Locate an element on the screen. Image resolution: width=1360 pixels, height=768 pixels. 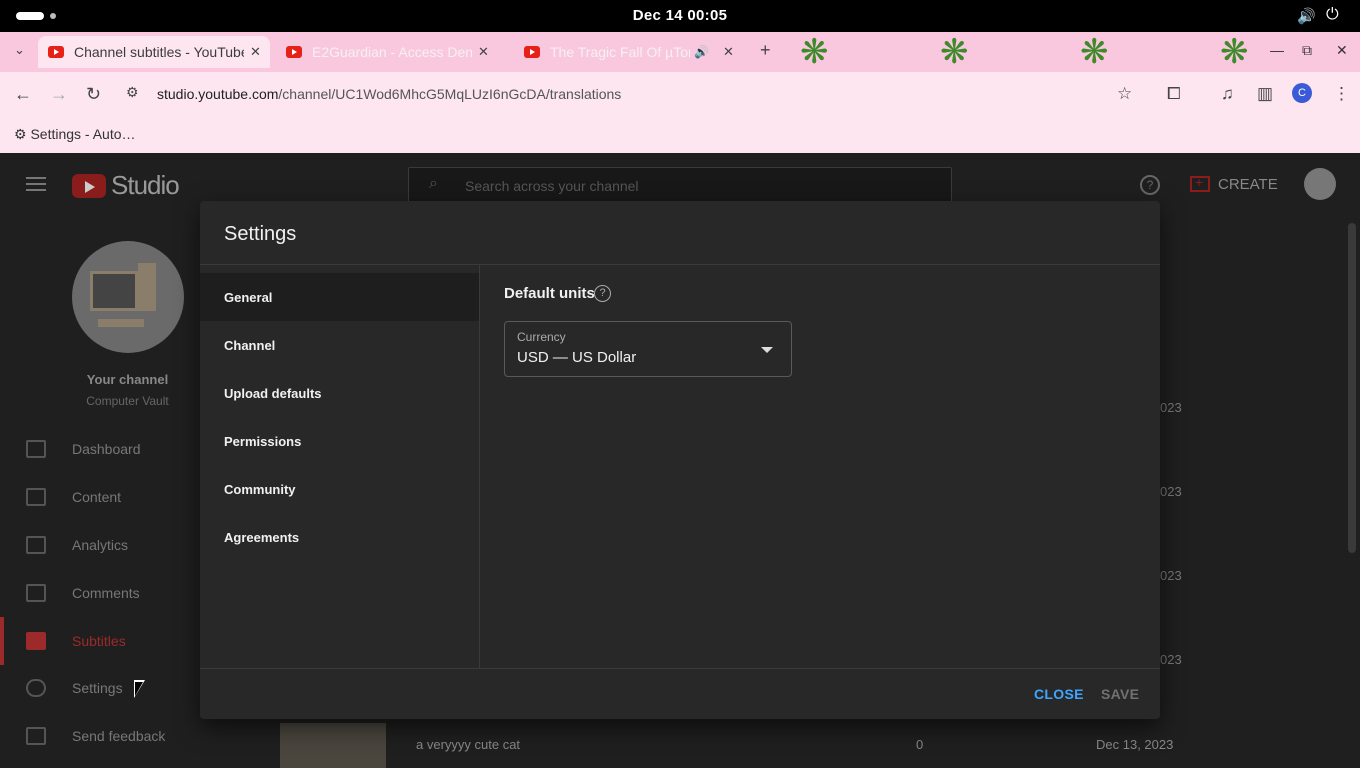
page-scrollbar is located at coordinates (1352, 388).